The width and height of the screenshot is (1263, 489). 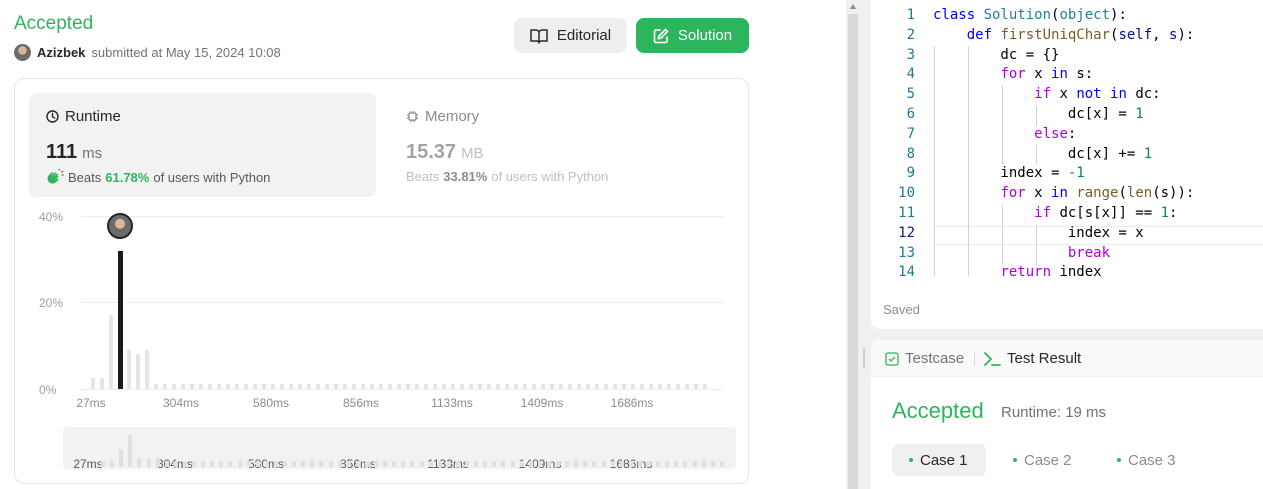 What do you see at coordinates (1145, 460) in the screenshot?
I see `case-3-tab: Case 3` at bounding box center [1145, 460].